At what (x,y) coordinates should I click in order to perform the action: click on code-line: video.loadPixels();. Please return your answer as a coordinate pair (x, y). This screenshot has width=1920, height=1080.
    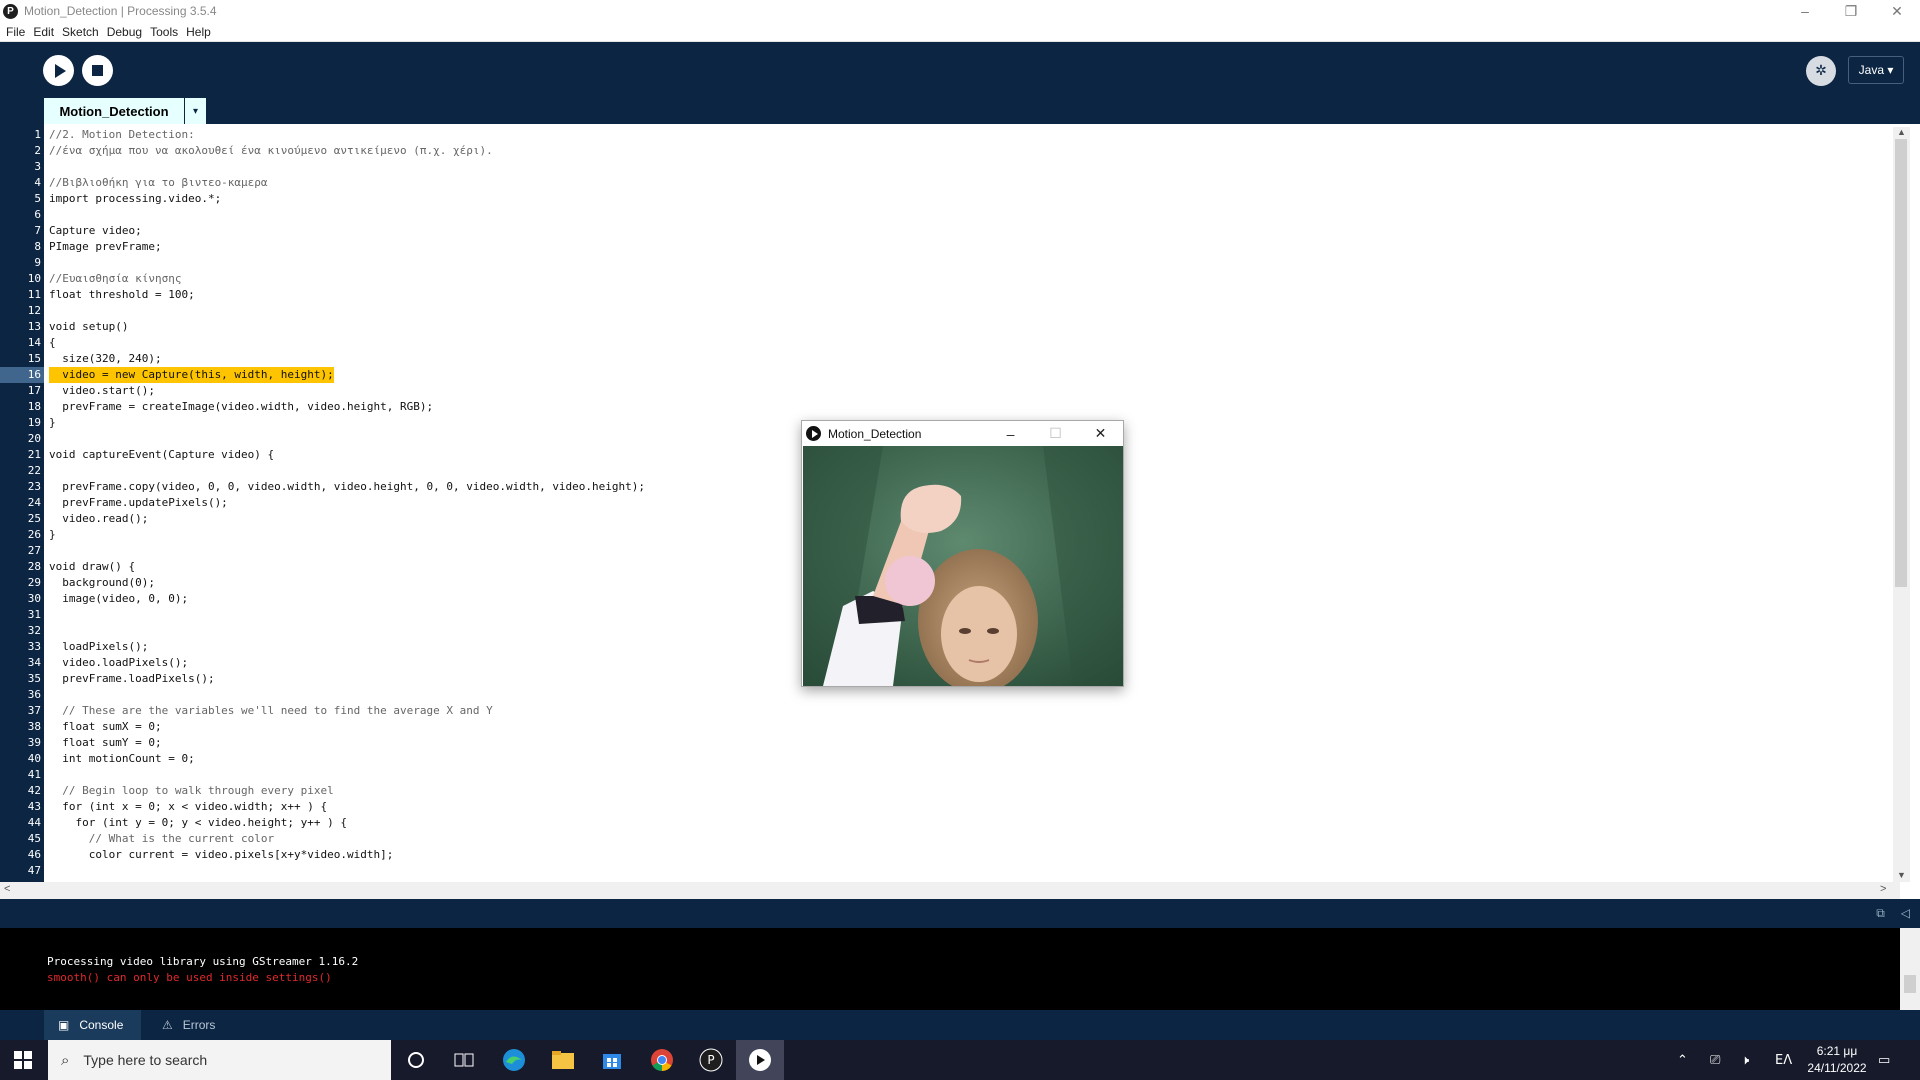
    Looking at the image, I should click on (118, 663).